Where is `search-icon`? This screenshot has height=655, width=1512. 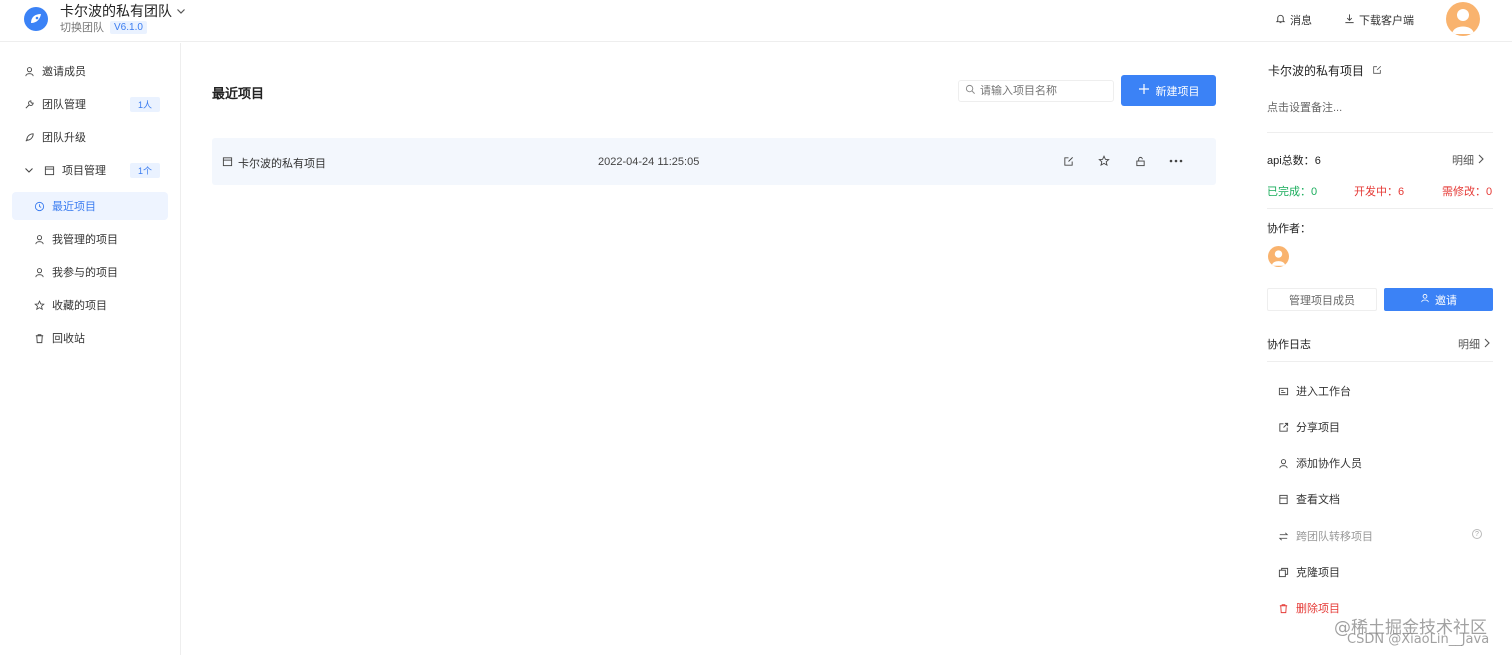
search-icon is located at coordinates (970, 91).